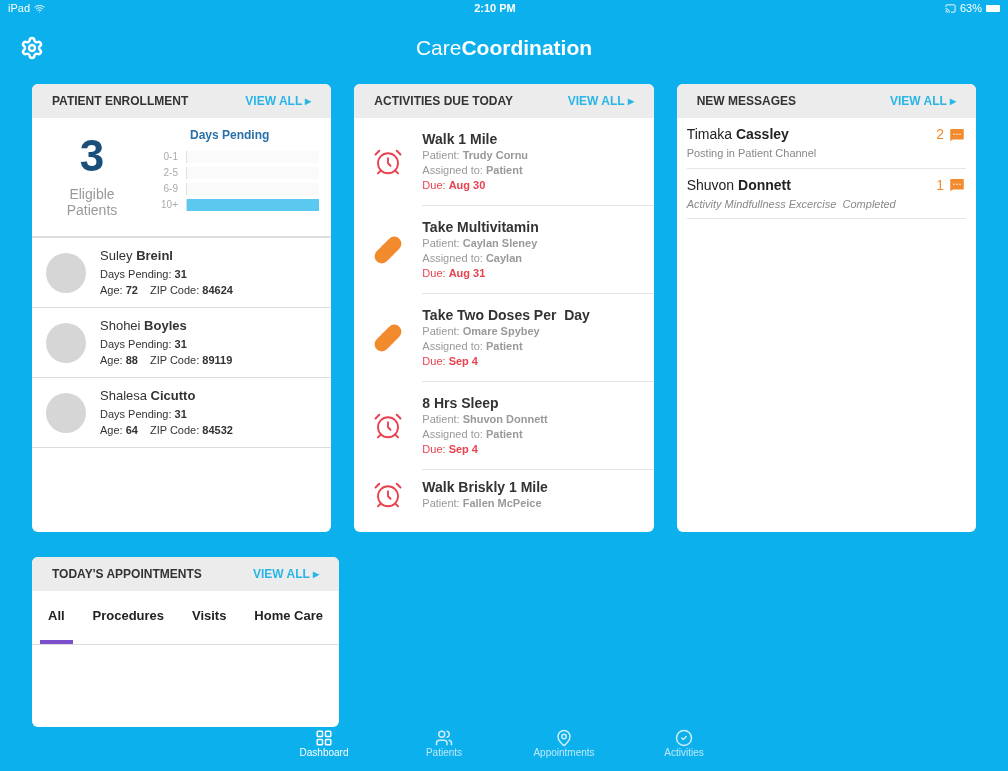 This screenshot has width=1008, height=771. What do you see at coordinates (119, 291) in the screenshot?
I see `patient-age: Age: 72` at bounding box center [119, 291].